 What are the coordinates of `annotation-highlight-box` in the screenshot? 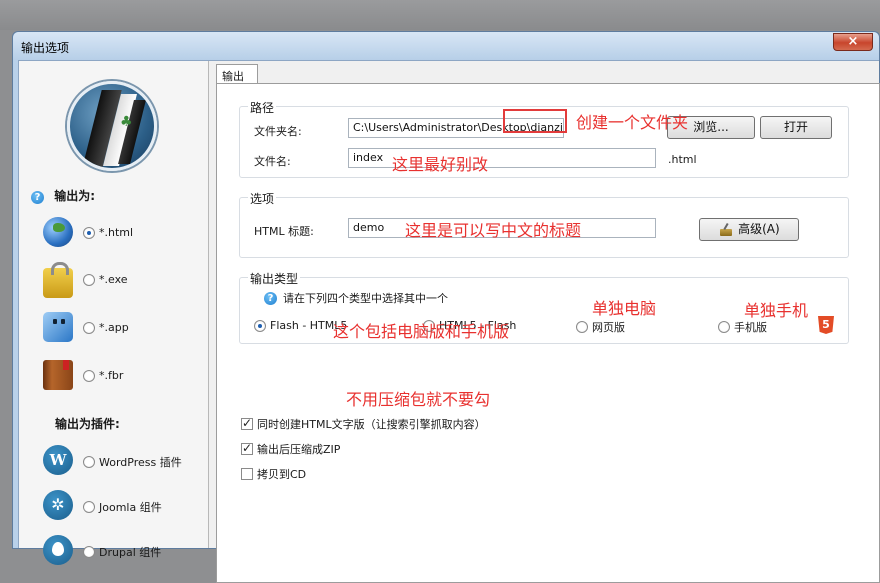 It's located at (535, 121).